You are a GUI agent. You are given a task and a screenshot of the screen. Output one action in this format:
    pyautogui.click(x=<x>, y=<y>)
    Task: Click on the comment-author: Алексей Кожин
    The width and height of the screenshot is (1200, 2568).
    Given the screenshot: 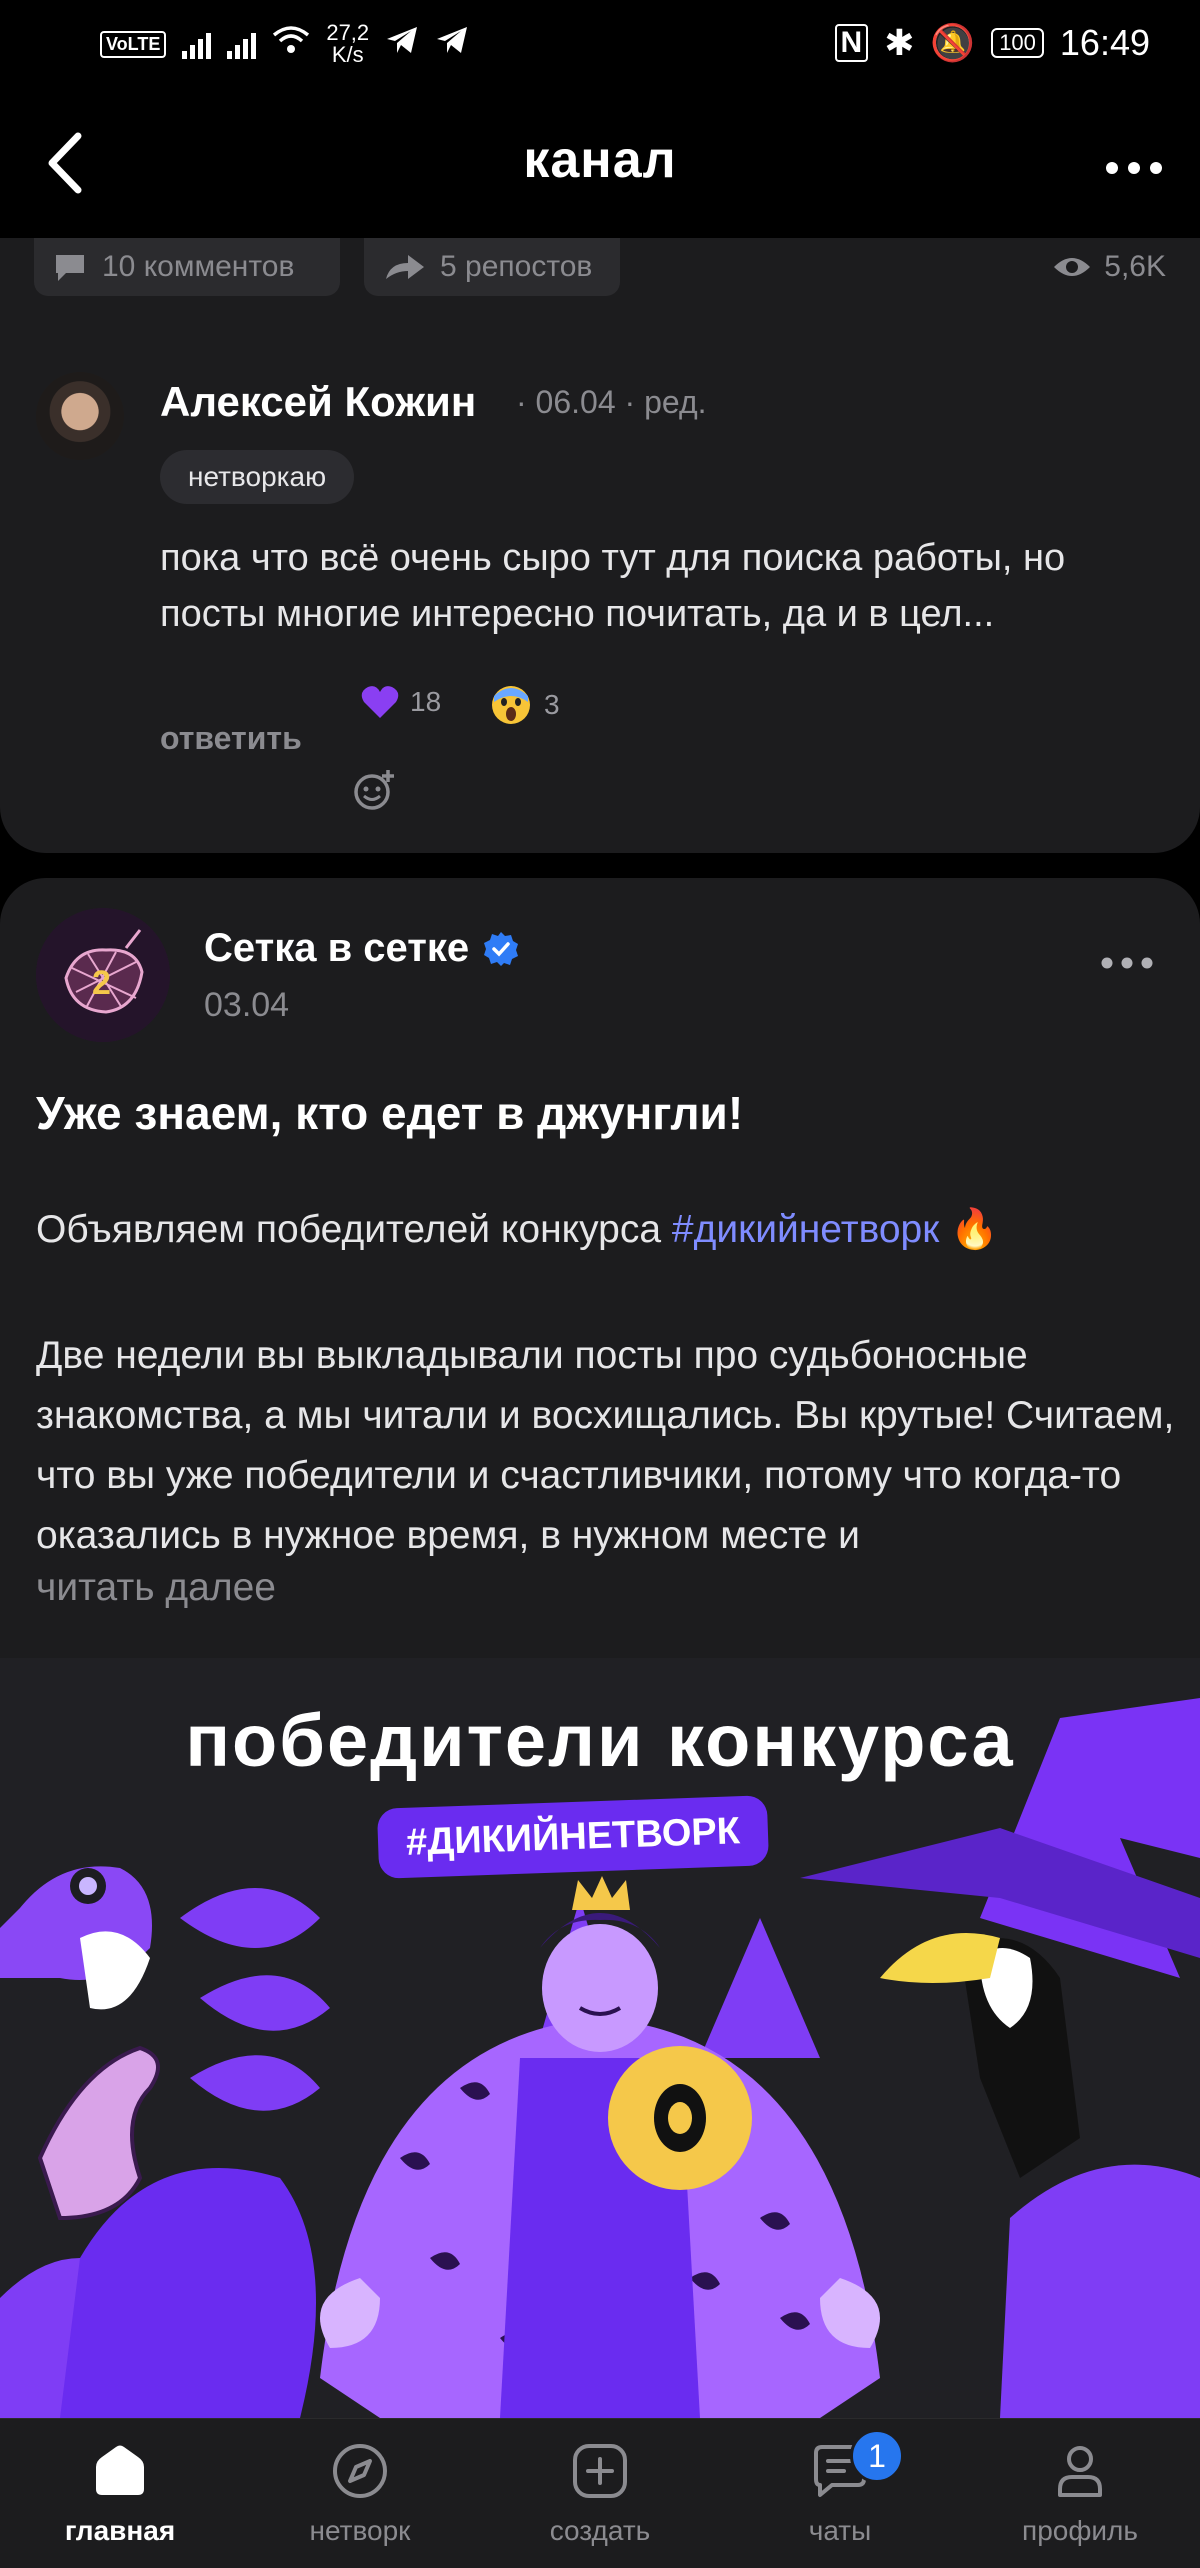 What is the action you would take?
    pyautogui.click(x=318, y=402)
    